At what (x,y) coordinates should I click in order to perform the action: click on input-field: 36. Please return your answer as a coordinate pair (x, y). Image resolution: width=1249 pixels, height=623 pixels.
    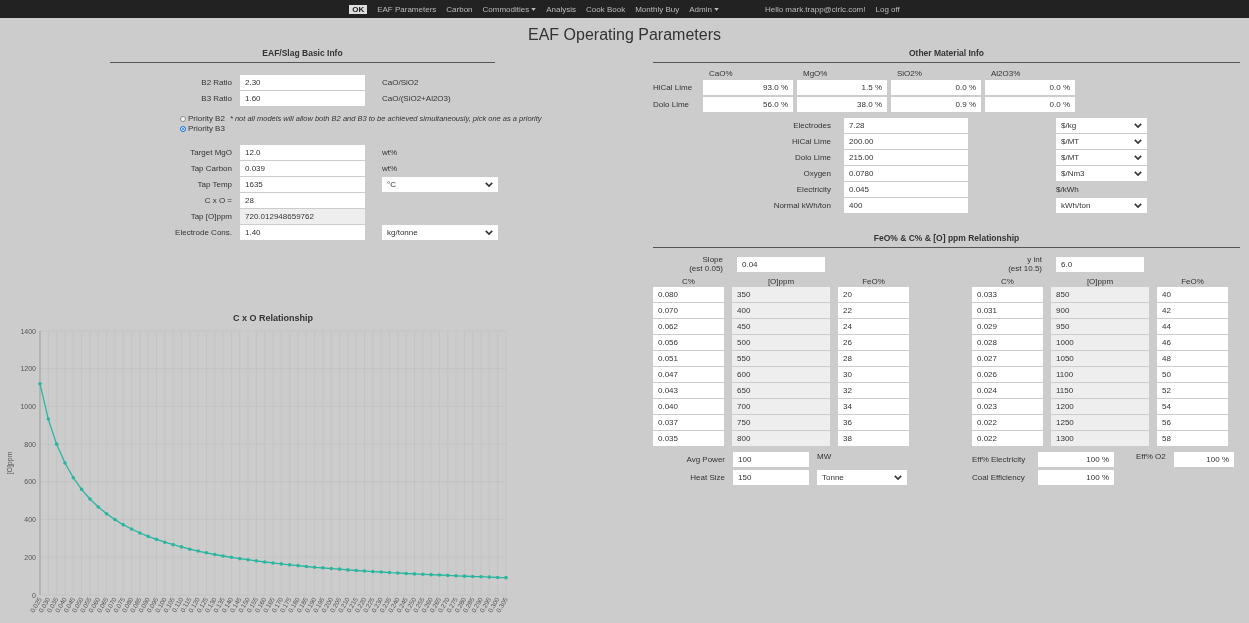
    Looking at the image, I should click on (873, 422).